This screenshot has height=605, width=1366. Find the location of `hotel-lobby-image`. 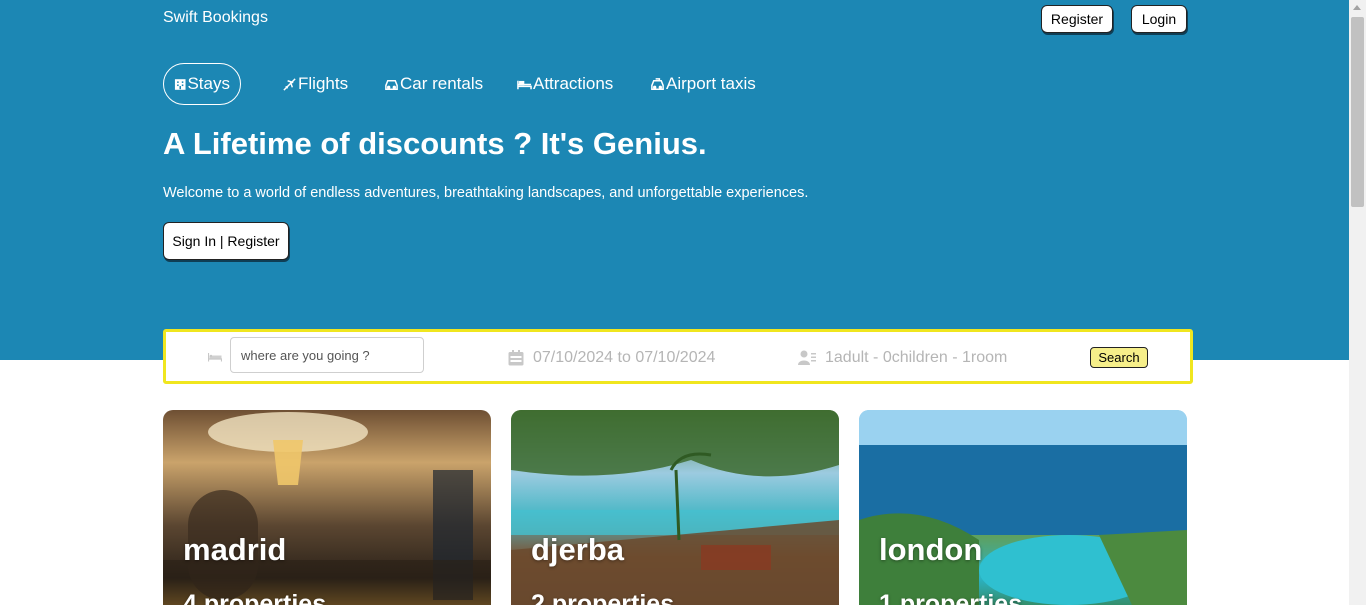

hotel-lobby-image is located at coordinates (327, 508).